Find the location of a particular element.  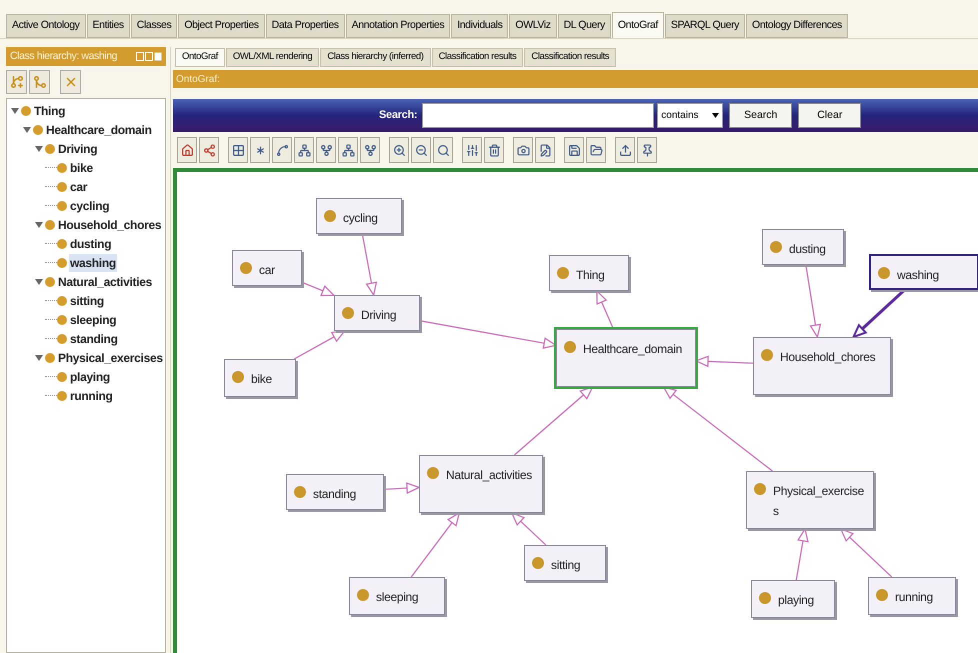

class-node: car is located at coordinates (267, 268).